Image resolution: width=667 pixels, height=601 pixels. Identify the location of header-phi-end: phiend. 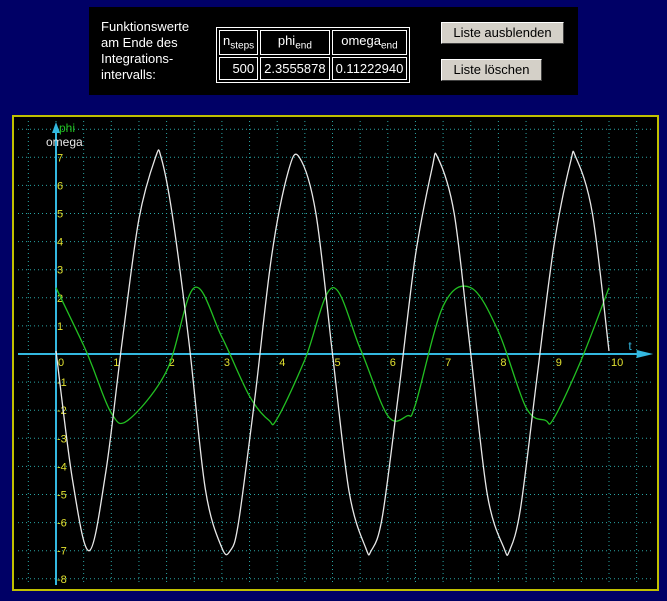
(295, 42).